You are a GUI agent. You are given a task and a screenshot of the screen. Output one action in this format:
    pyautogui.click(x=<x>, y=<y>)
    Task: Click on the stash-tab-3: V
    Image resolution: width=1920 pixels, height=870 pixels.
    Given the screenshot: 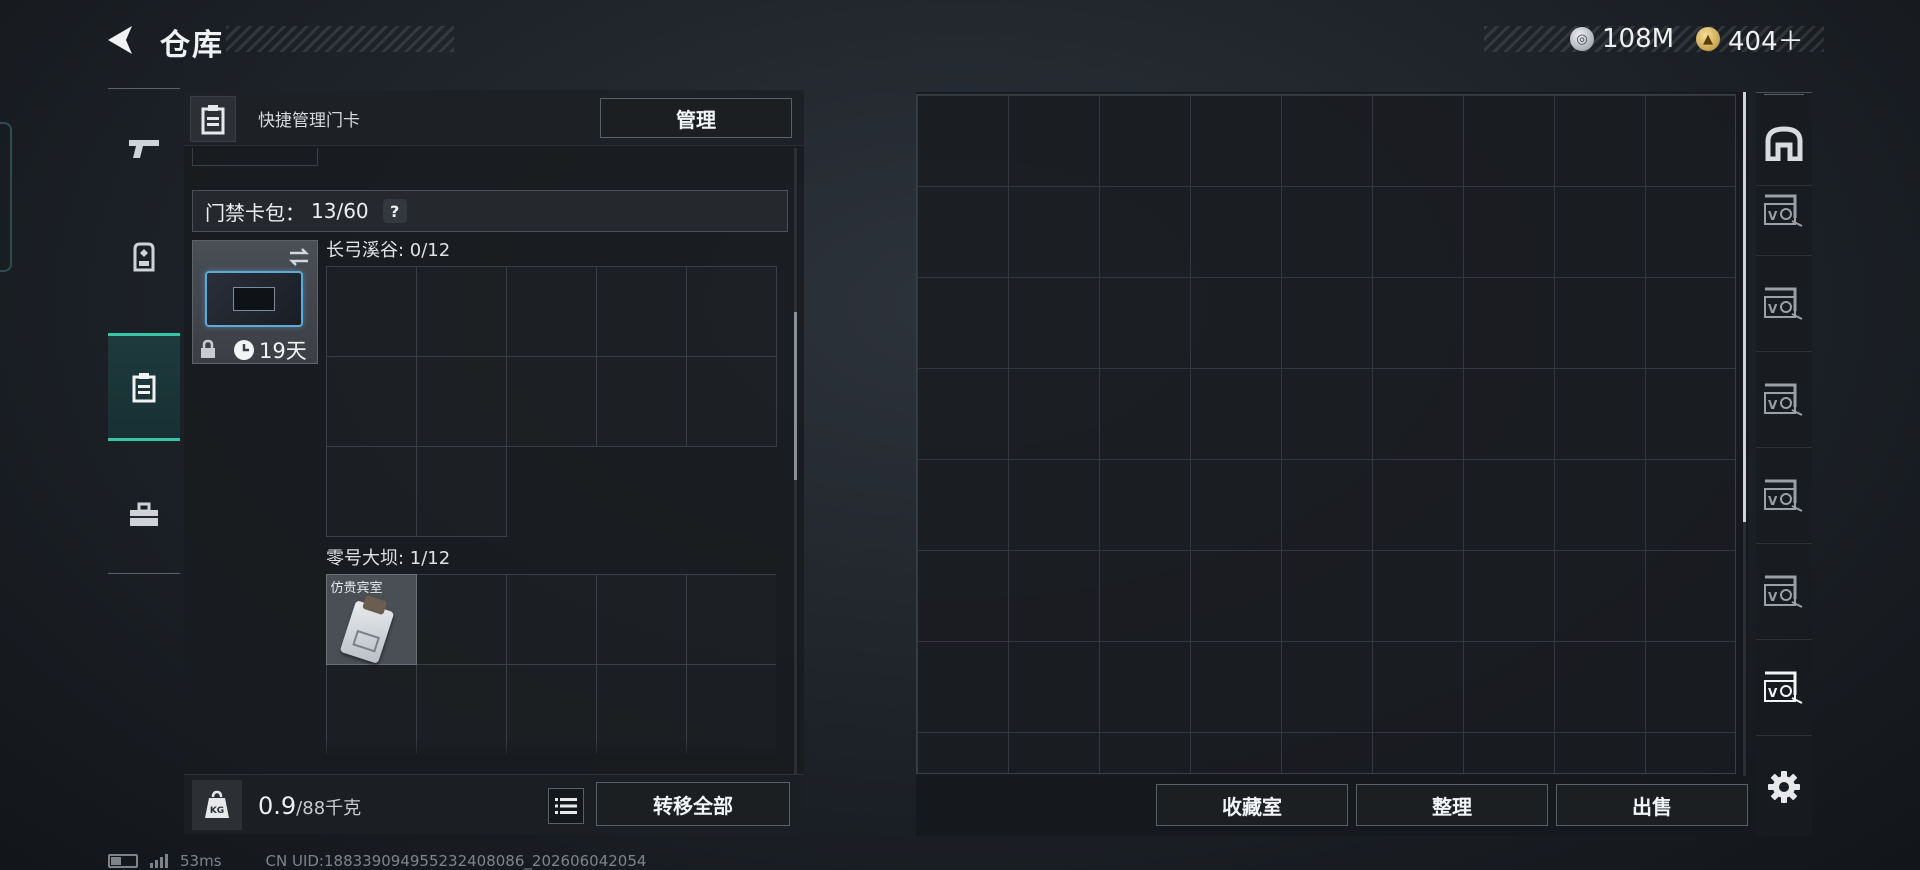 What is the action you would take?
    pyautogui.click(x=1784, y=400)
    